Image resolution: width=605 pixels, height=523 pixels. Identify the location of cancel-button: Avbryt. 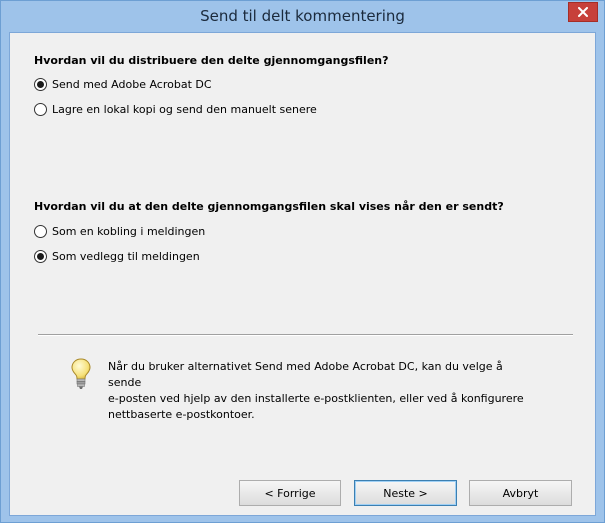
(520, 493).